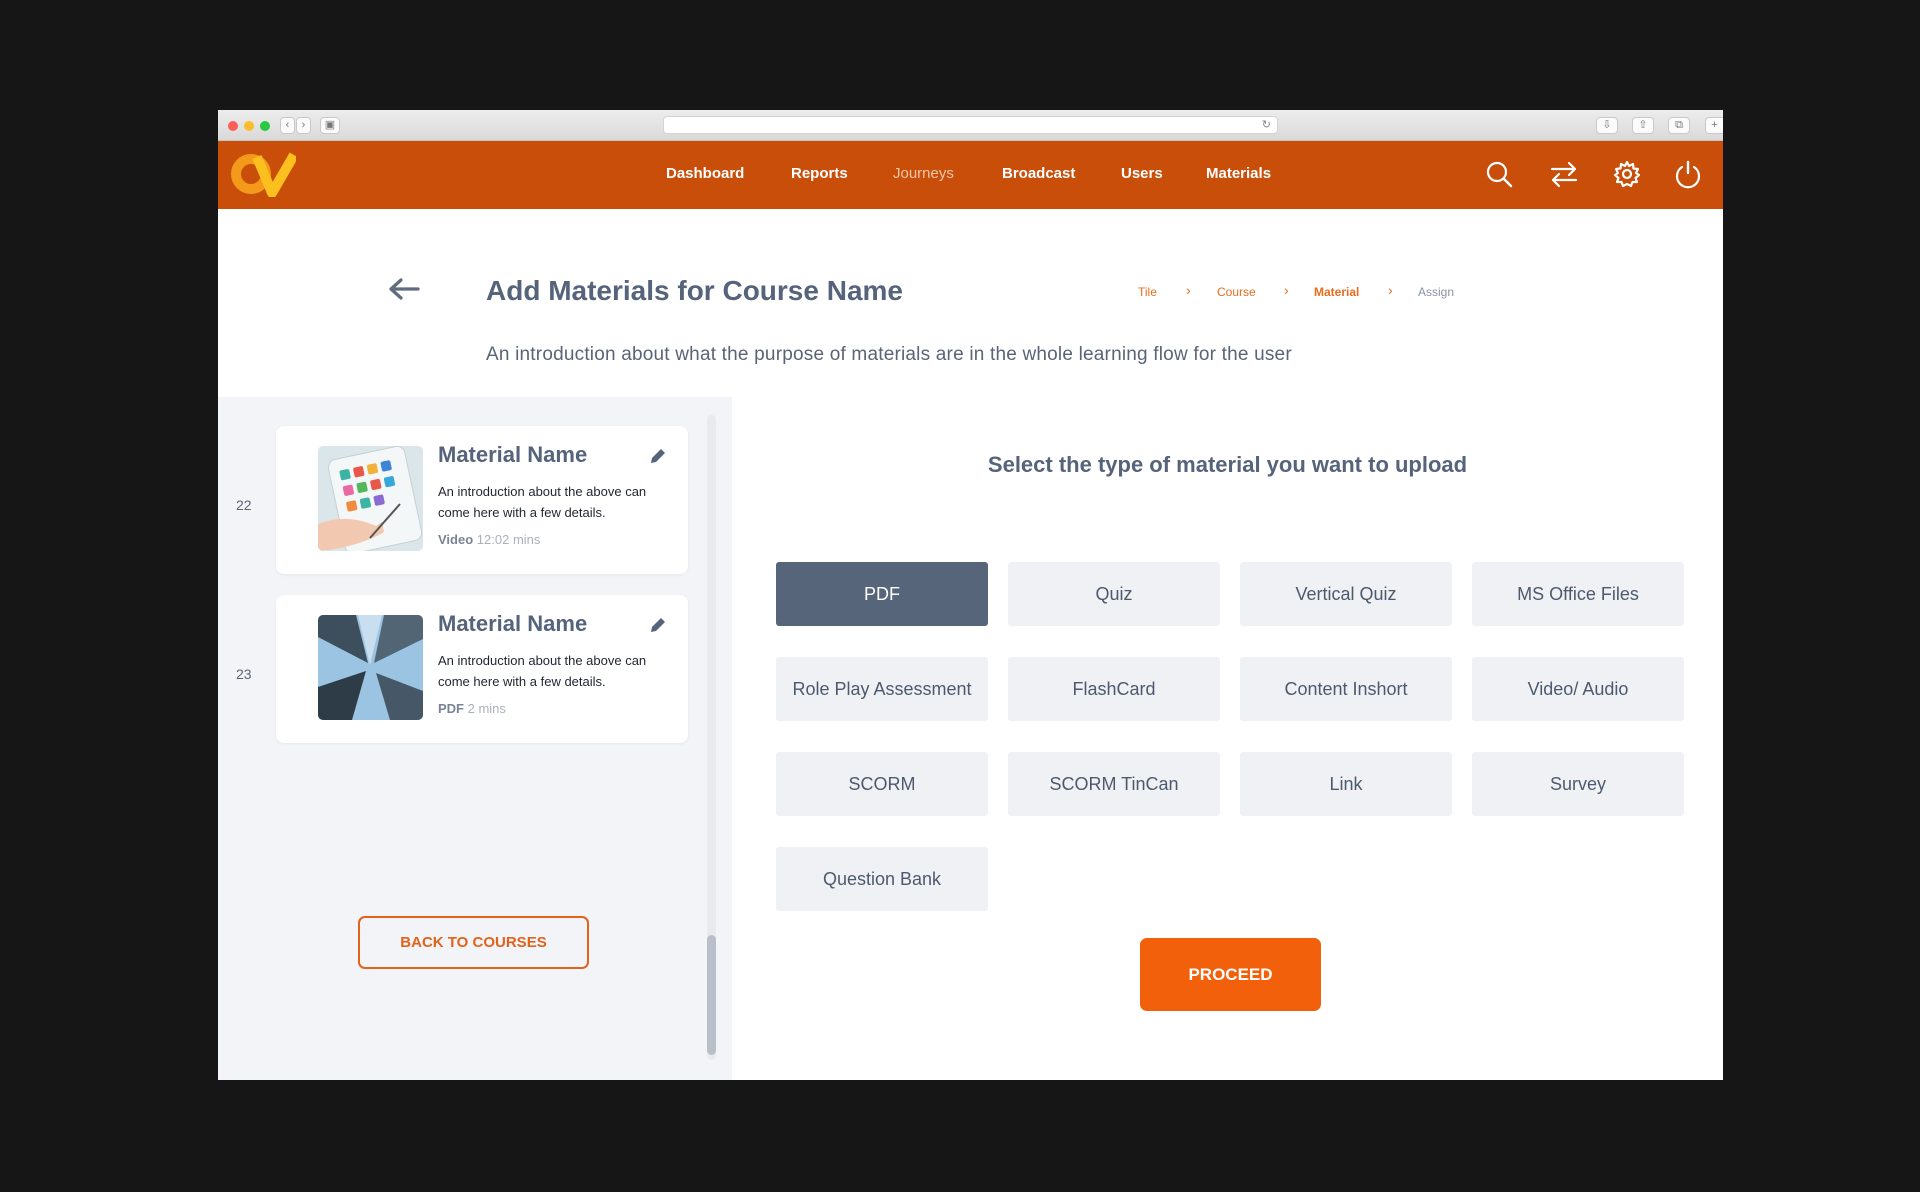 The height and width of the screenshot is (1192, 1920). Describe the element at coordinates (1643, 125) in the screenshot. I see `share-icon: ⇧` at that location.